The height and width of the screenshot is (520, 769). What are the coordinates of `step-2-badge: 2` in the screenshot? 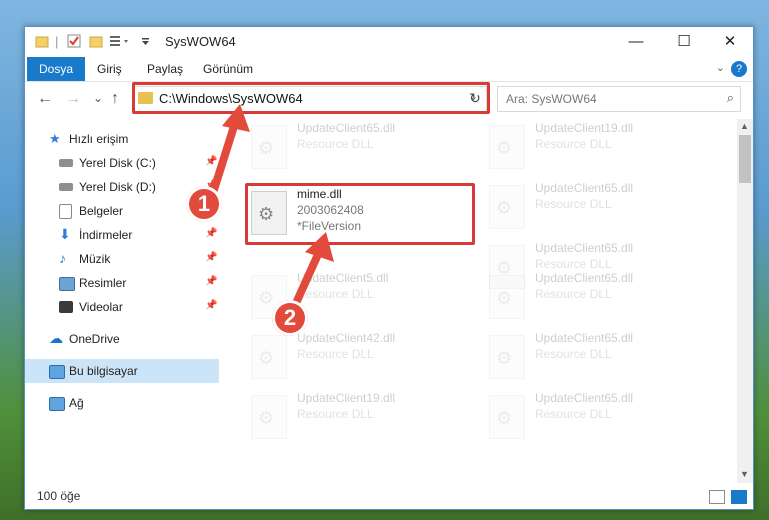 It's located at (290, 318).